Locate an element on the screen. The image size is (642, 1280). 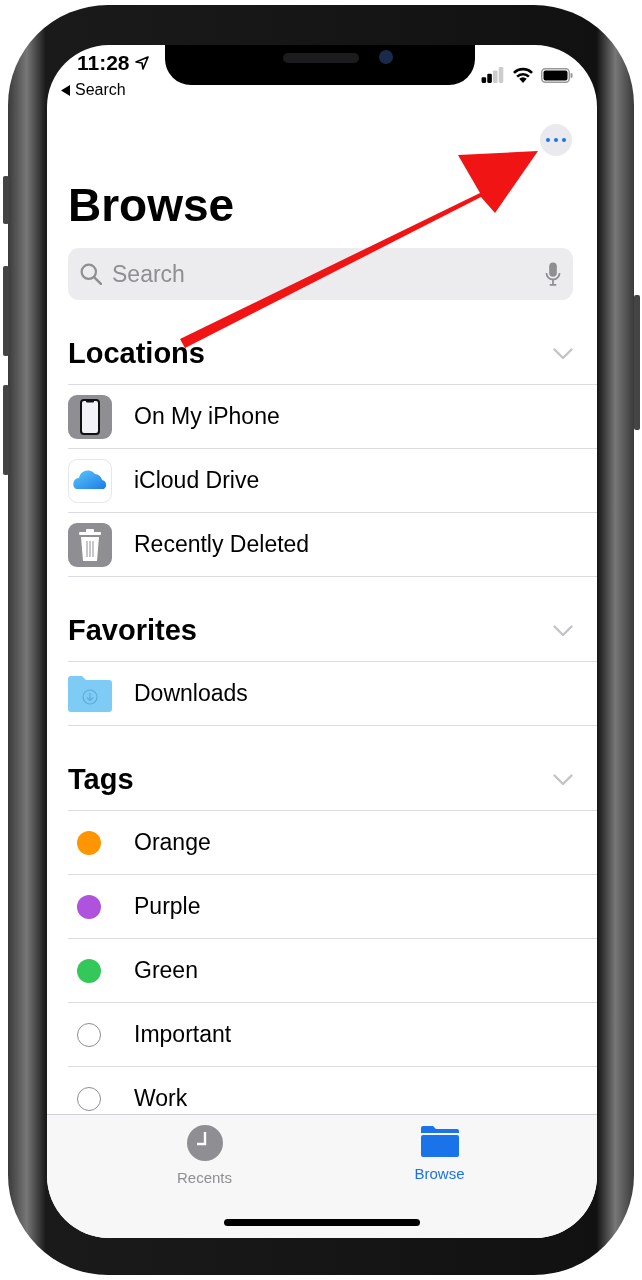
search-input: Search is located at coordinates (323, 274).